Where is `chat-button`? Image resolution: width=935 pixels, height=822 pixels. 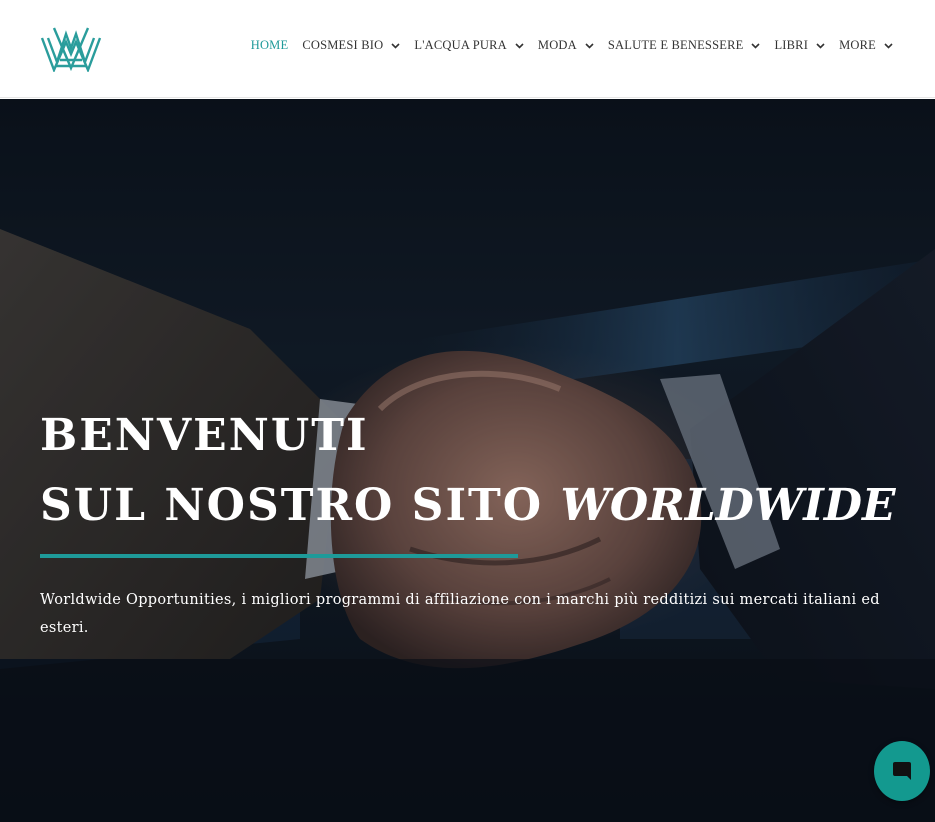
chat-button is located at coordinates (902, 771).